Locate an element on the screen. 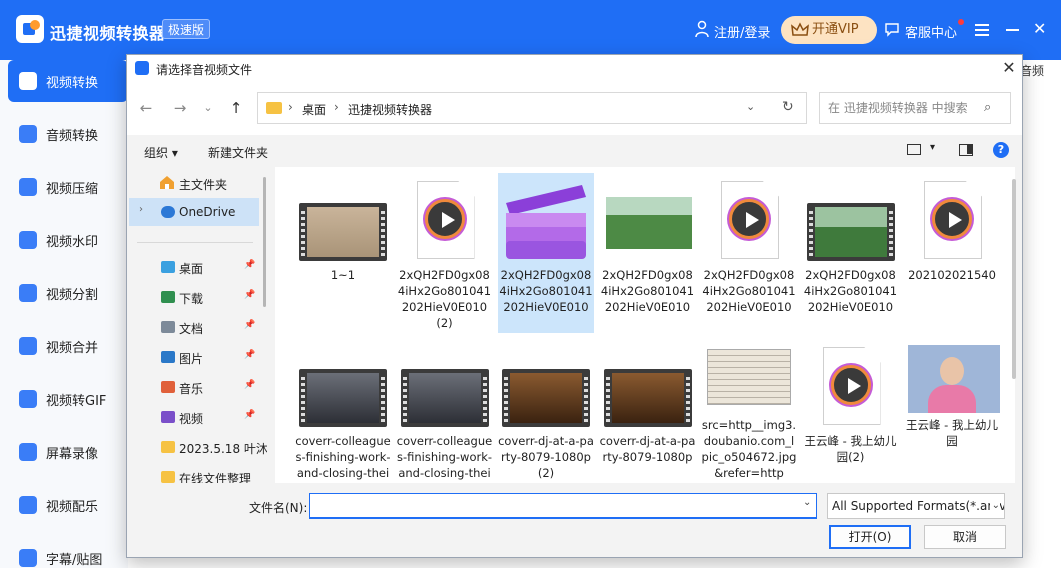 This screenshot has width=1061, height=568. nav-item-quick: 视频 📌 is located at coordinates (194, 417).